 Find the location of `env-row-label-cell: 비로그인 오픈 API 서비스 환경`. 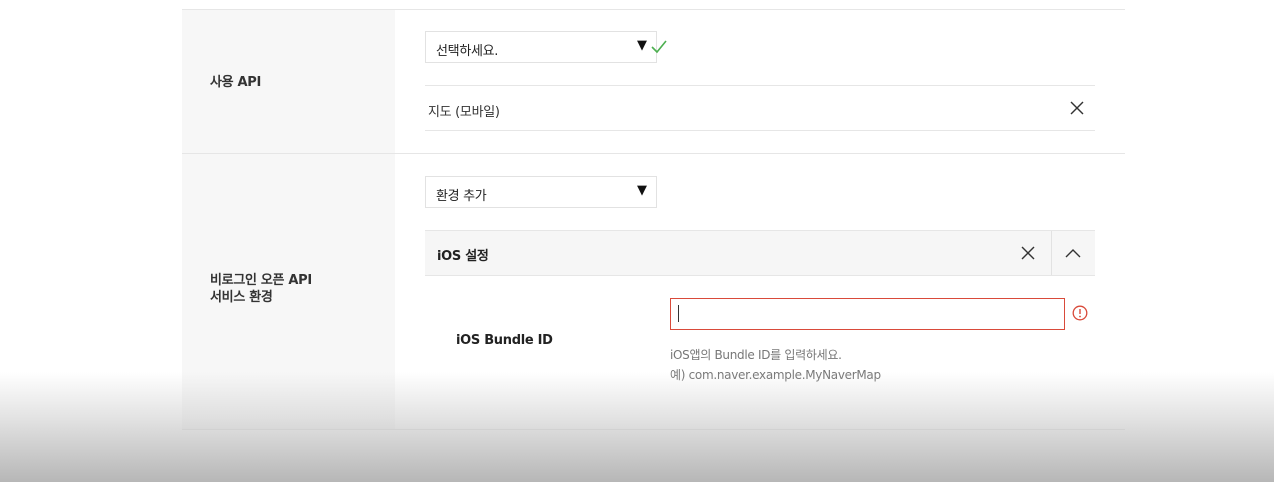

env-row-label-cell: 비로그인 오픈 API 서비스 환경 is located at coordinates (288, 291).